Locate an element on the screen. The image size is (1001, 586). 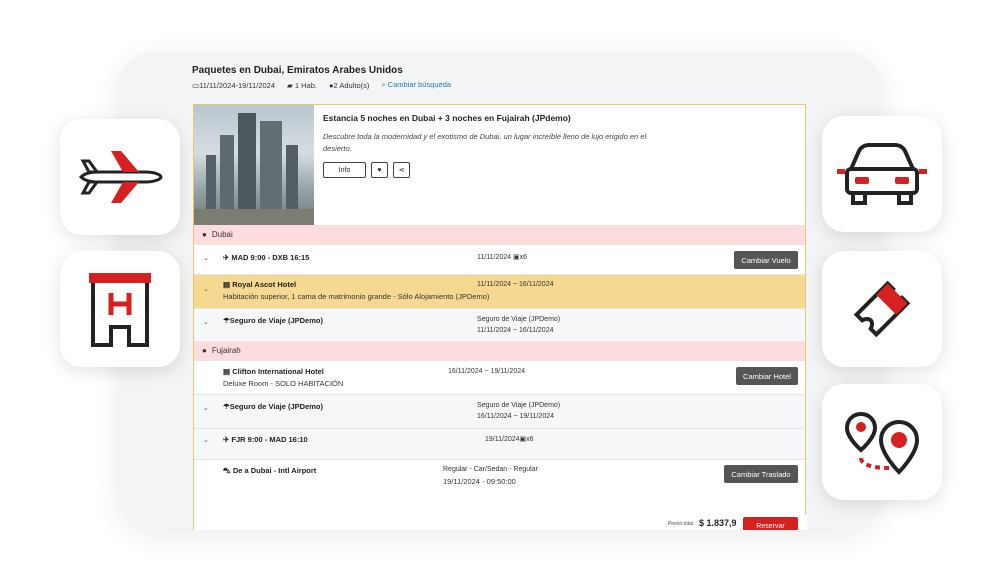
hotel-dubai-name-block: ▤ Royal Ascot Hotel is located at coordinates (259, 284).